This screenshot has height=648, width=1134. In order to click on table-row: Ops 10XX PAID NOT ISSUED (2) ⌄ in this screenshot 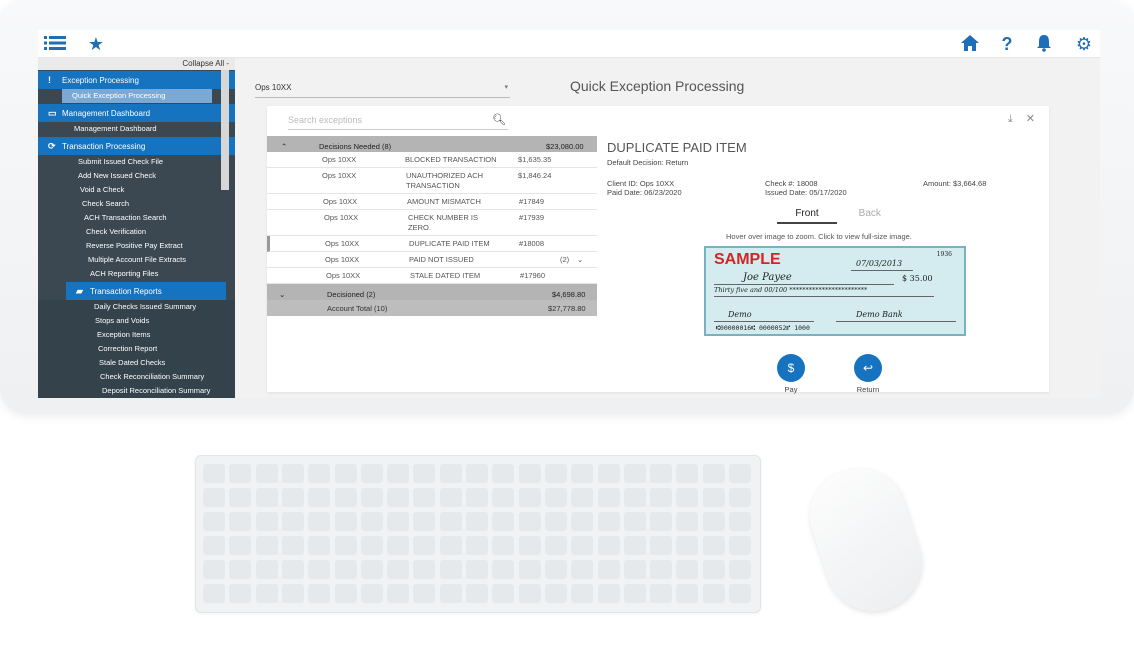, I will do `click(432, 260)`.